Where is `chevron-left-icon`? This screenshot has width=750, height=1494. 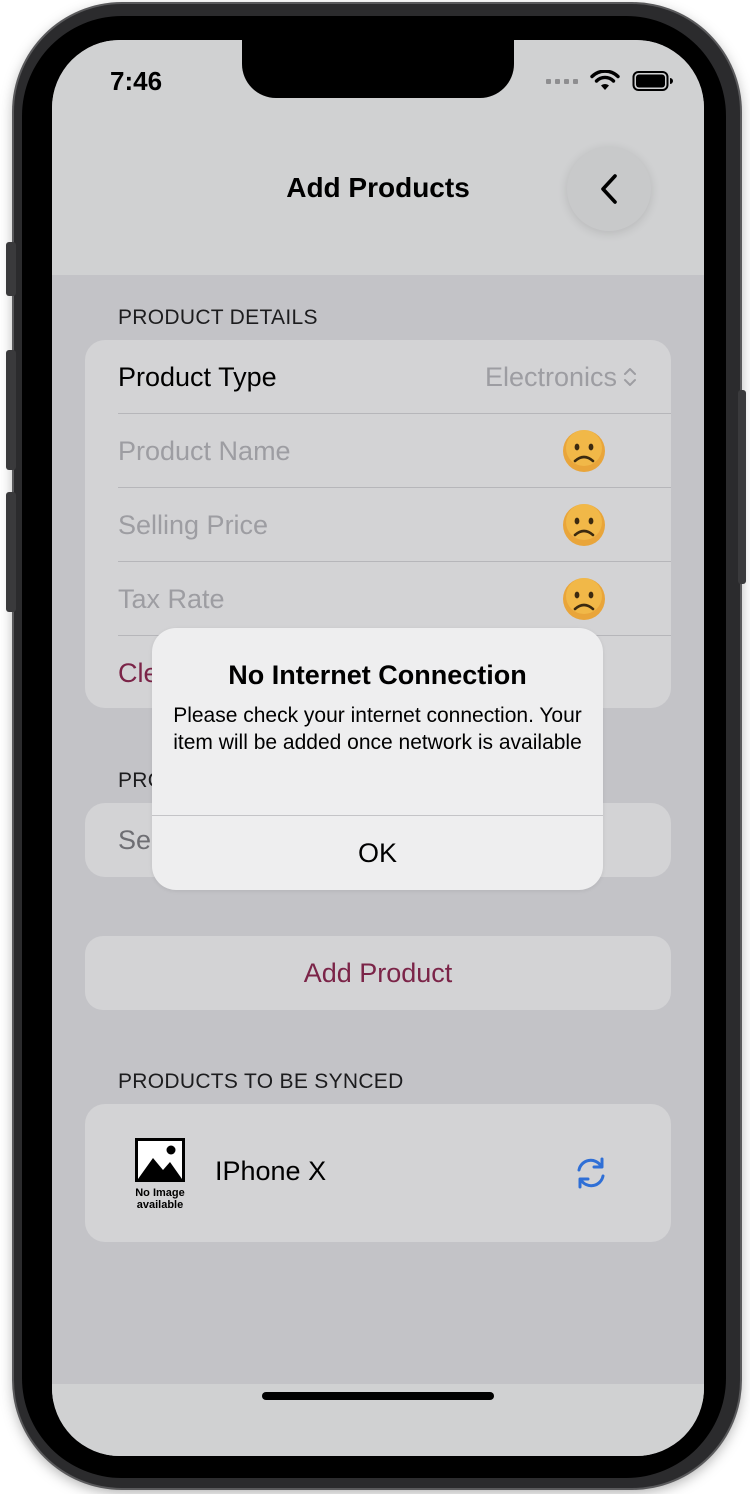
chevron-left-icon is located at coordinates (609, 189).